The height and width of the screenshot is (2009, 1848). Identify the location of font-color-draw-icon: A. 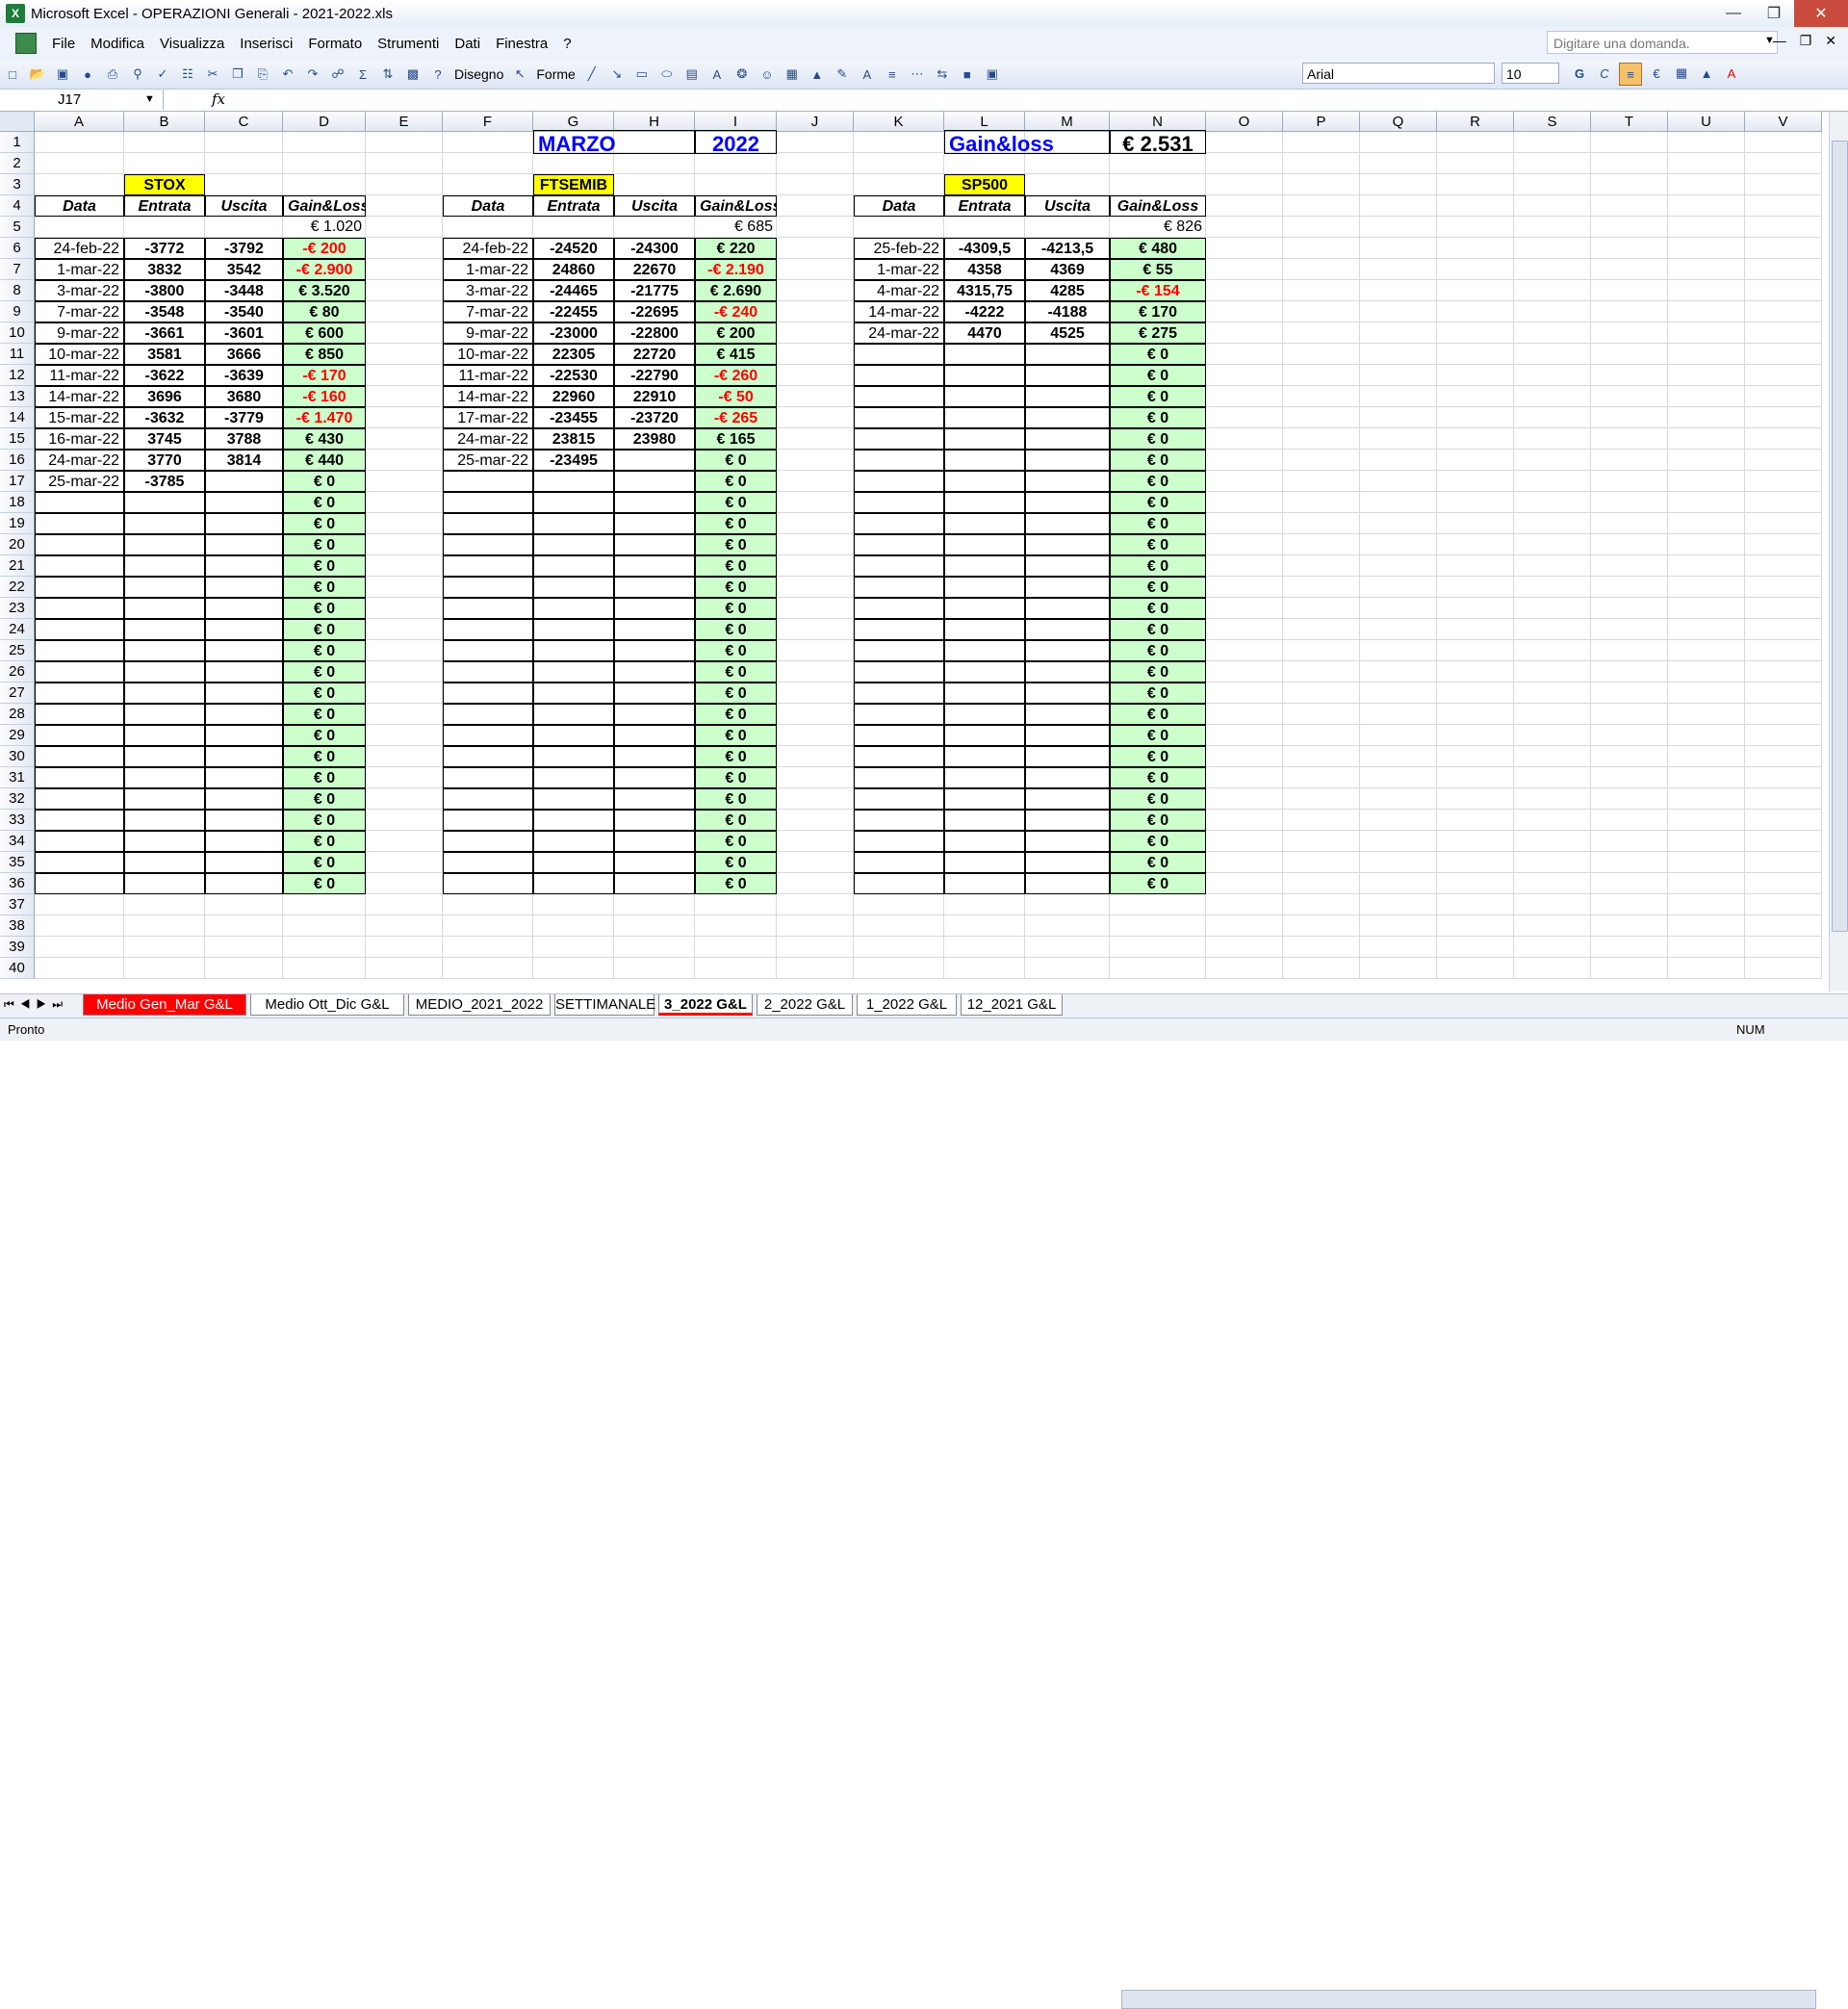
(867, 74).